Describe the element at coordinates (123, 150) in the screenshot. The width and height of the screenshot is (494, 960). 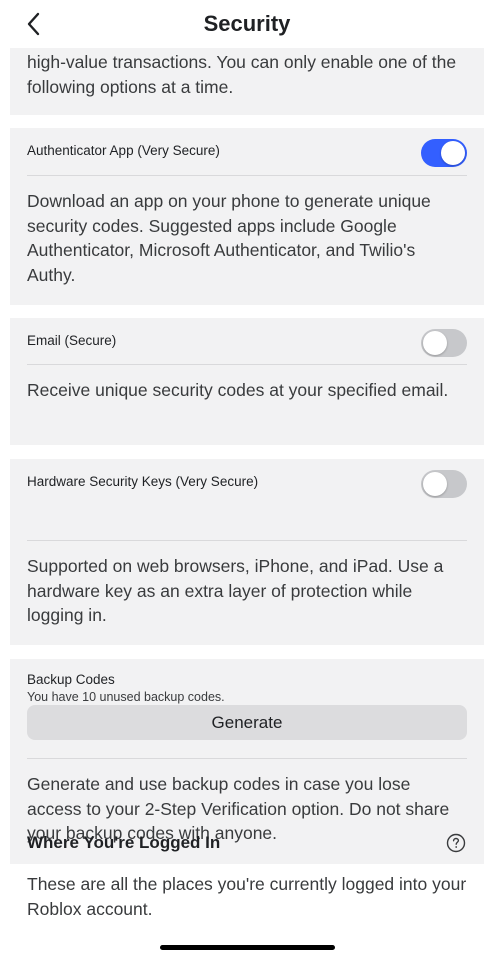
I see `authenticator-app-label: Authenticator App (Very Secure)` at that location.